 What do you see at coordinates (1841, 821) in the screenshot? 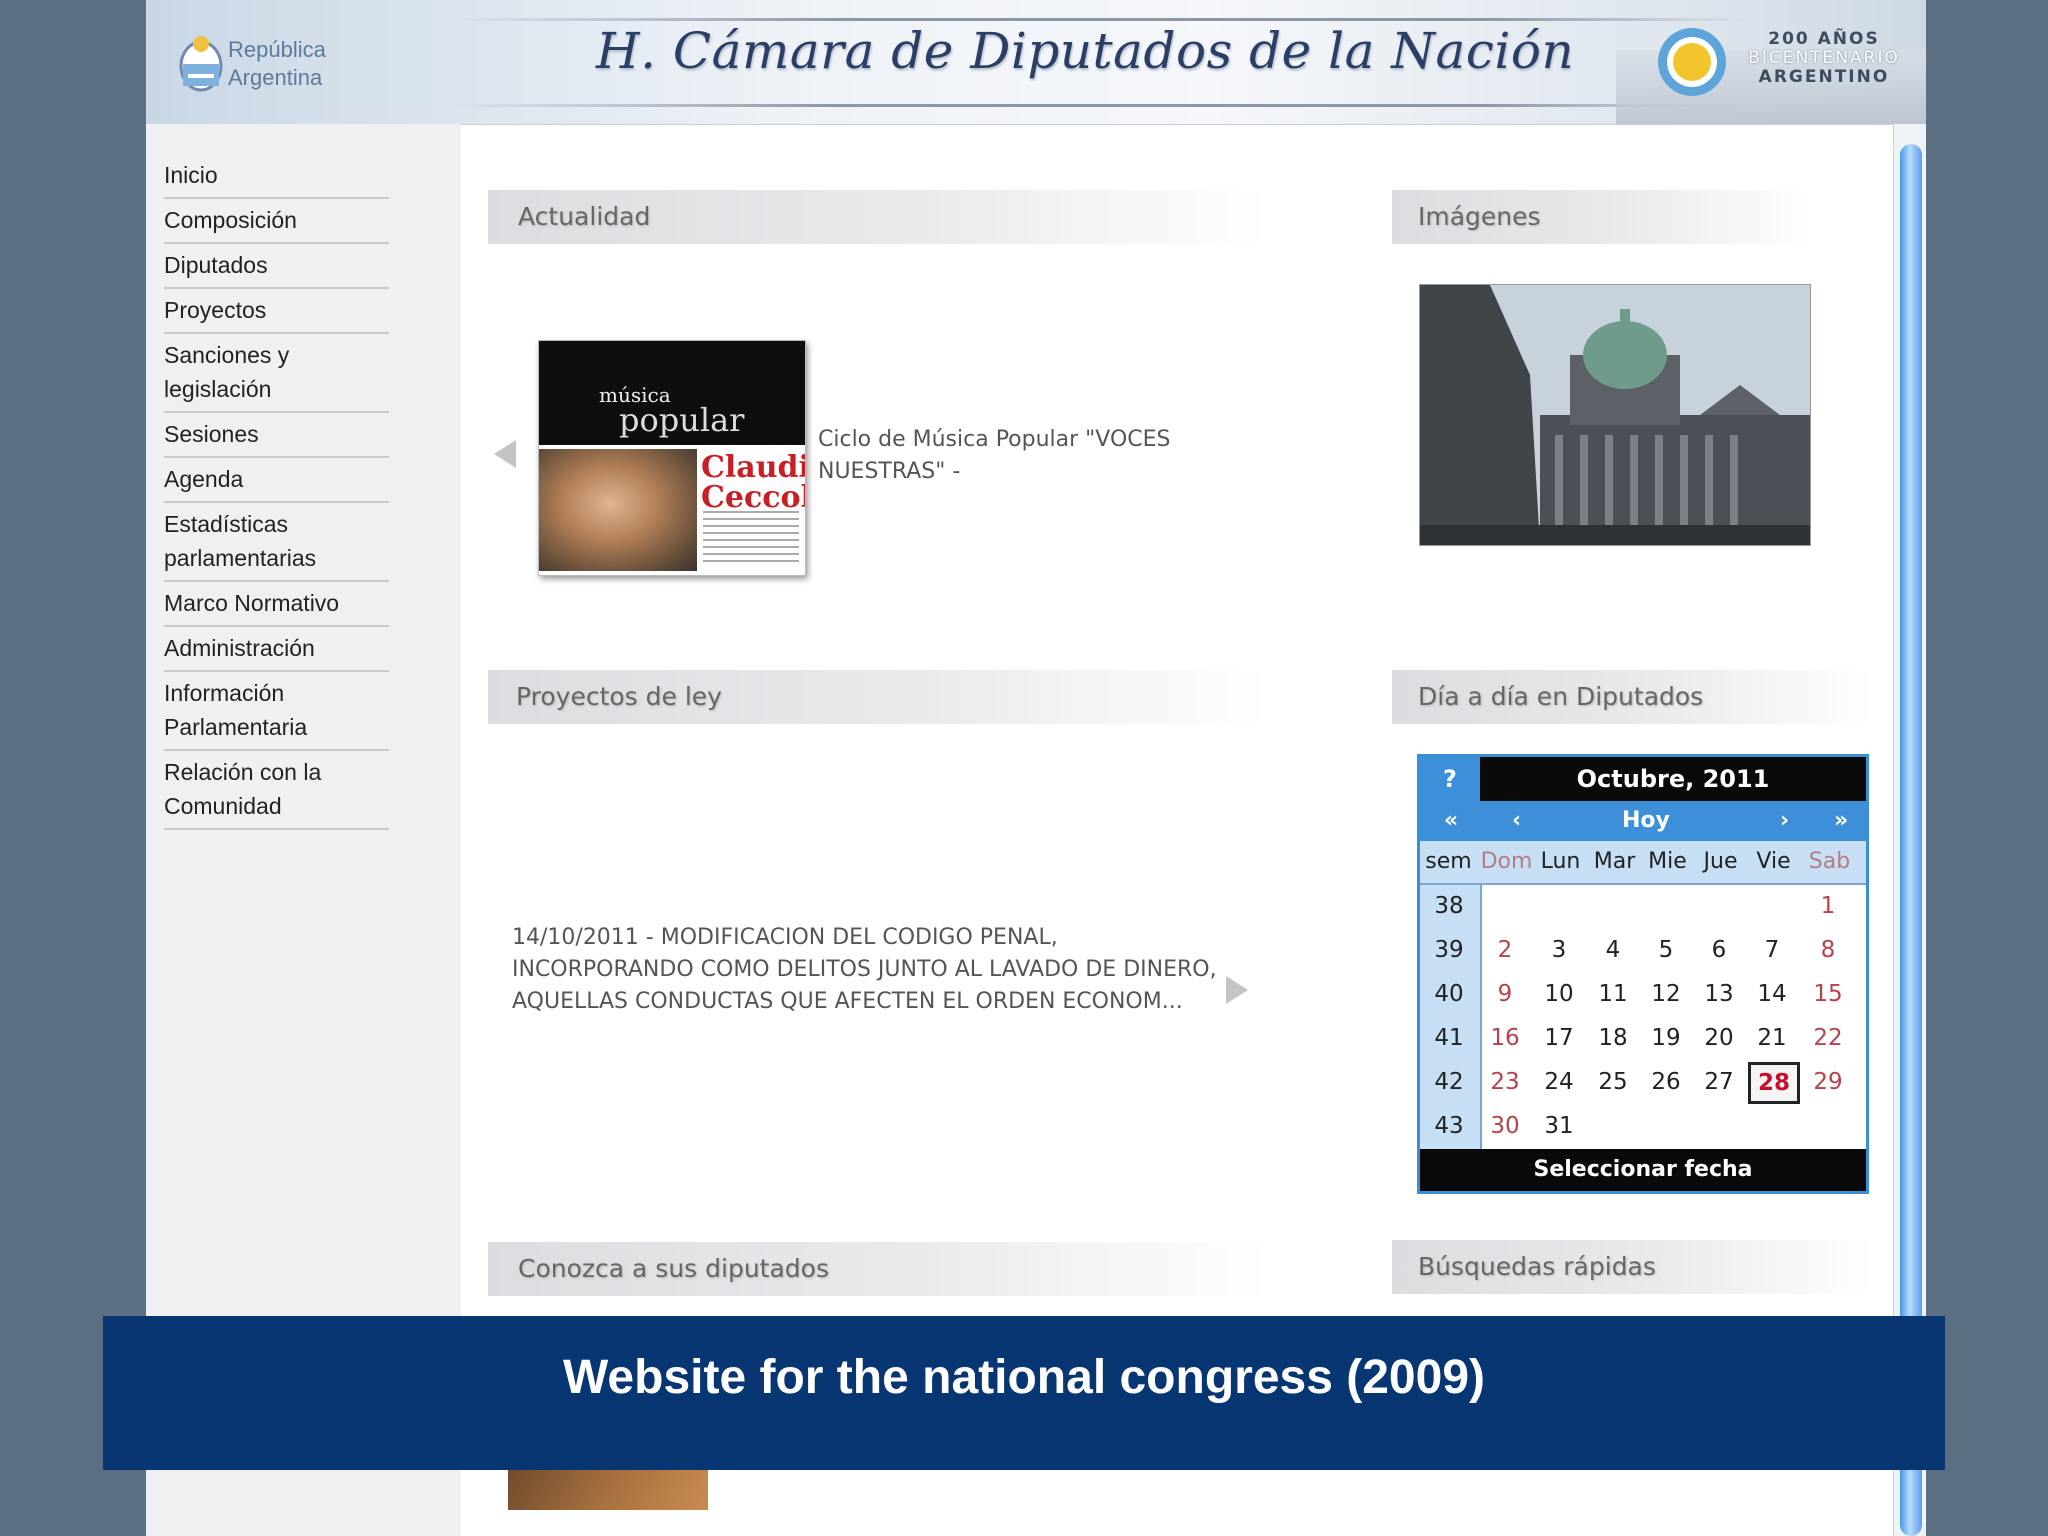
I see `calendar-next-year-button: »` at bounding box center [1841, 821].